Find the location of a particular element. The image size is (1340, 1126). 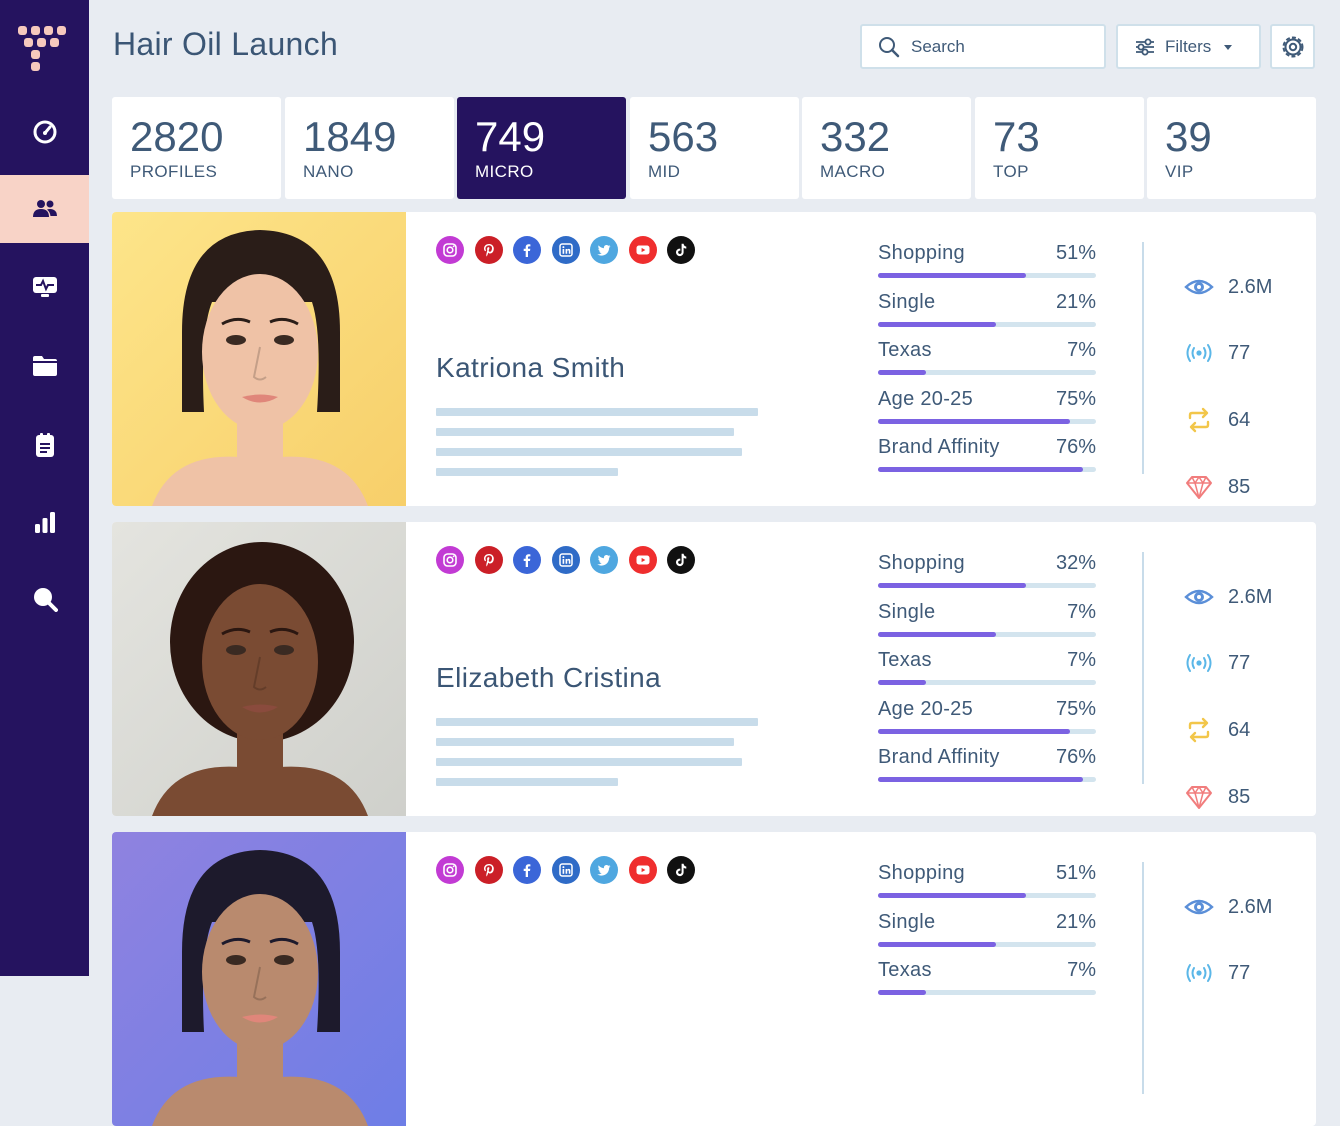

stat-shares: 64 is located at coordinates (1244, 420).